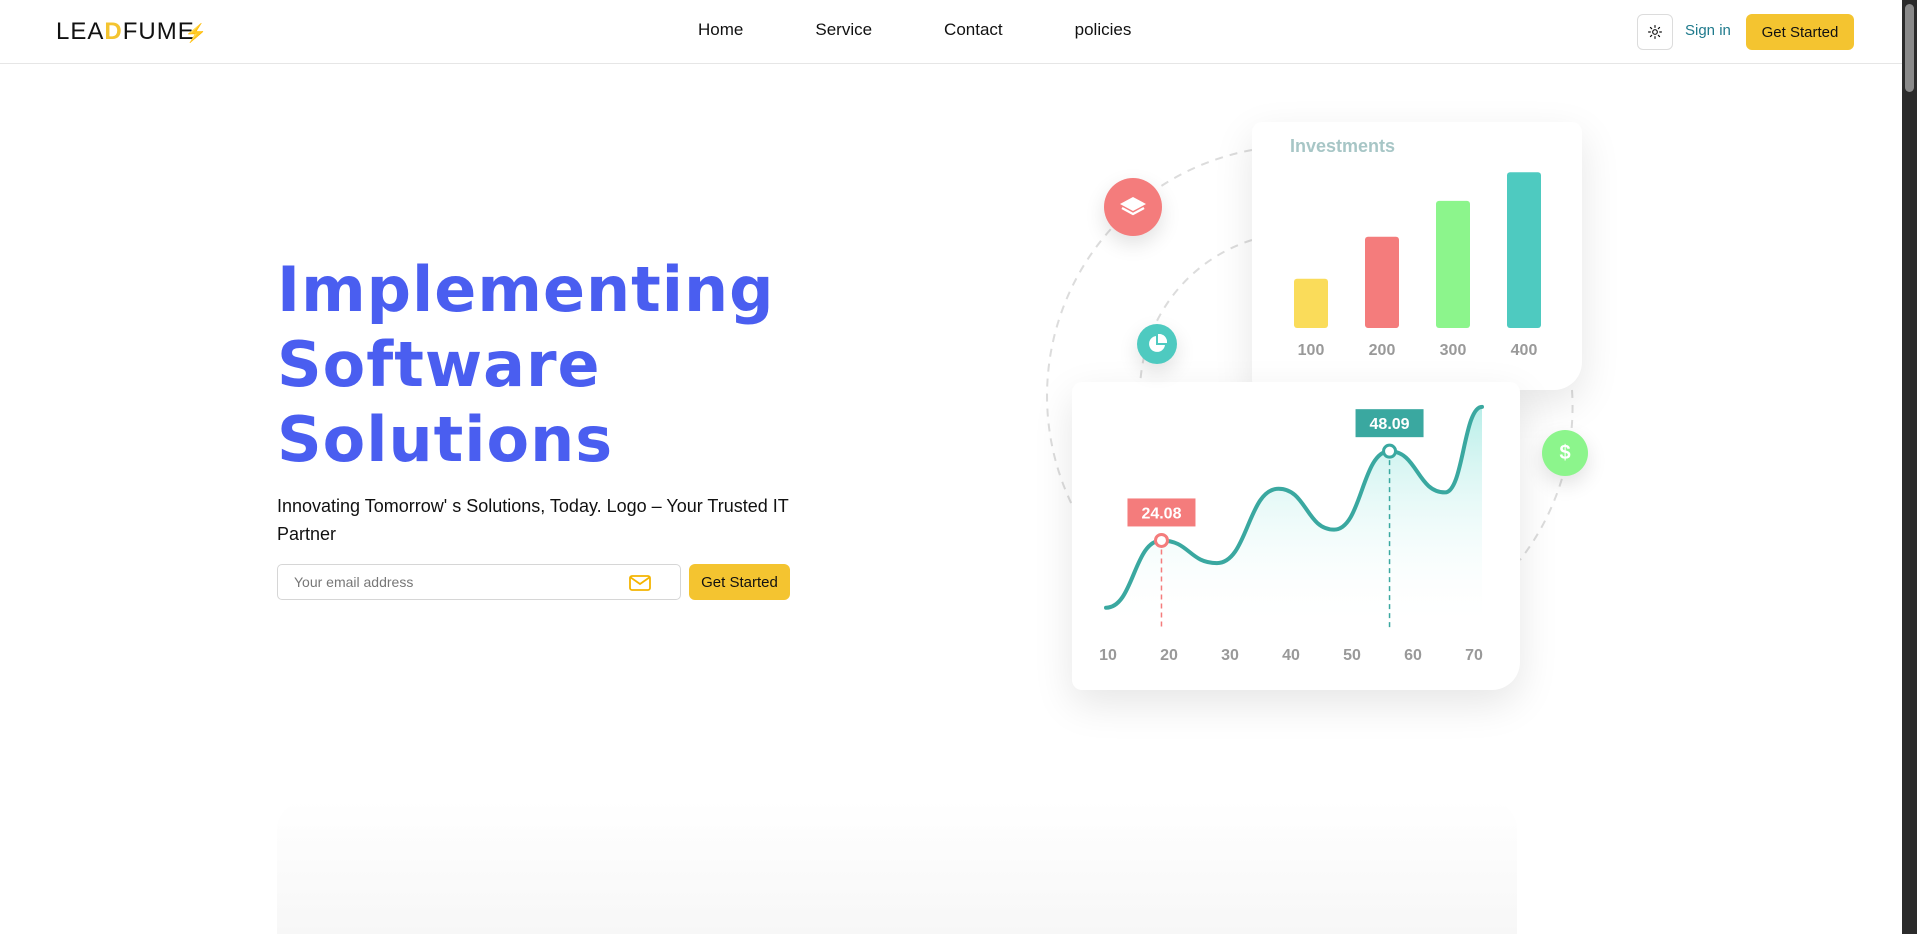  Describe the element at coordinates (1291, 655) in the screenshot. I see `x-tick-label: 40` at that location.